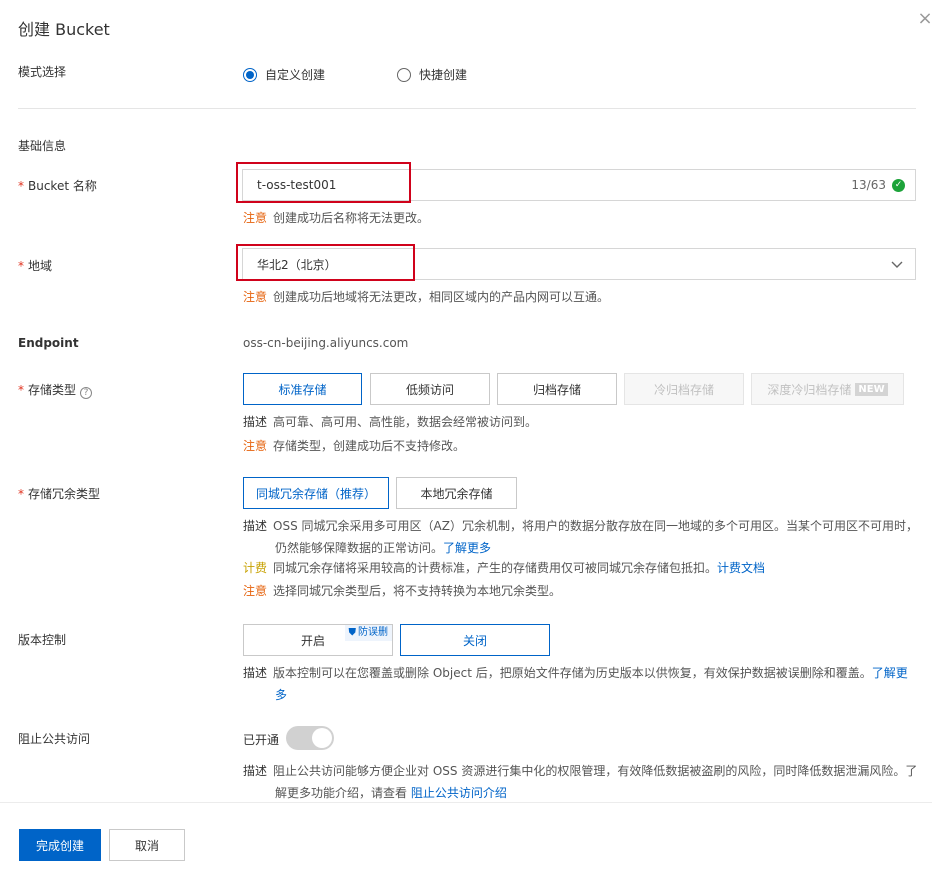 Image resolution: width=932 pixels, height=876 pixels. Describe the element at coordinates (871, 389) in the screenshot. I see `new-badge: NEW` at that location.